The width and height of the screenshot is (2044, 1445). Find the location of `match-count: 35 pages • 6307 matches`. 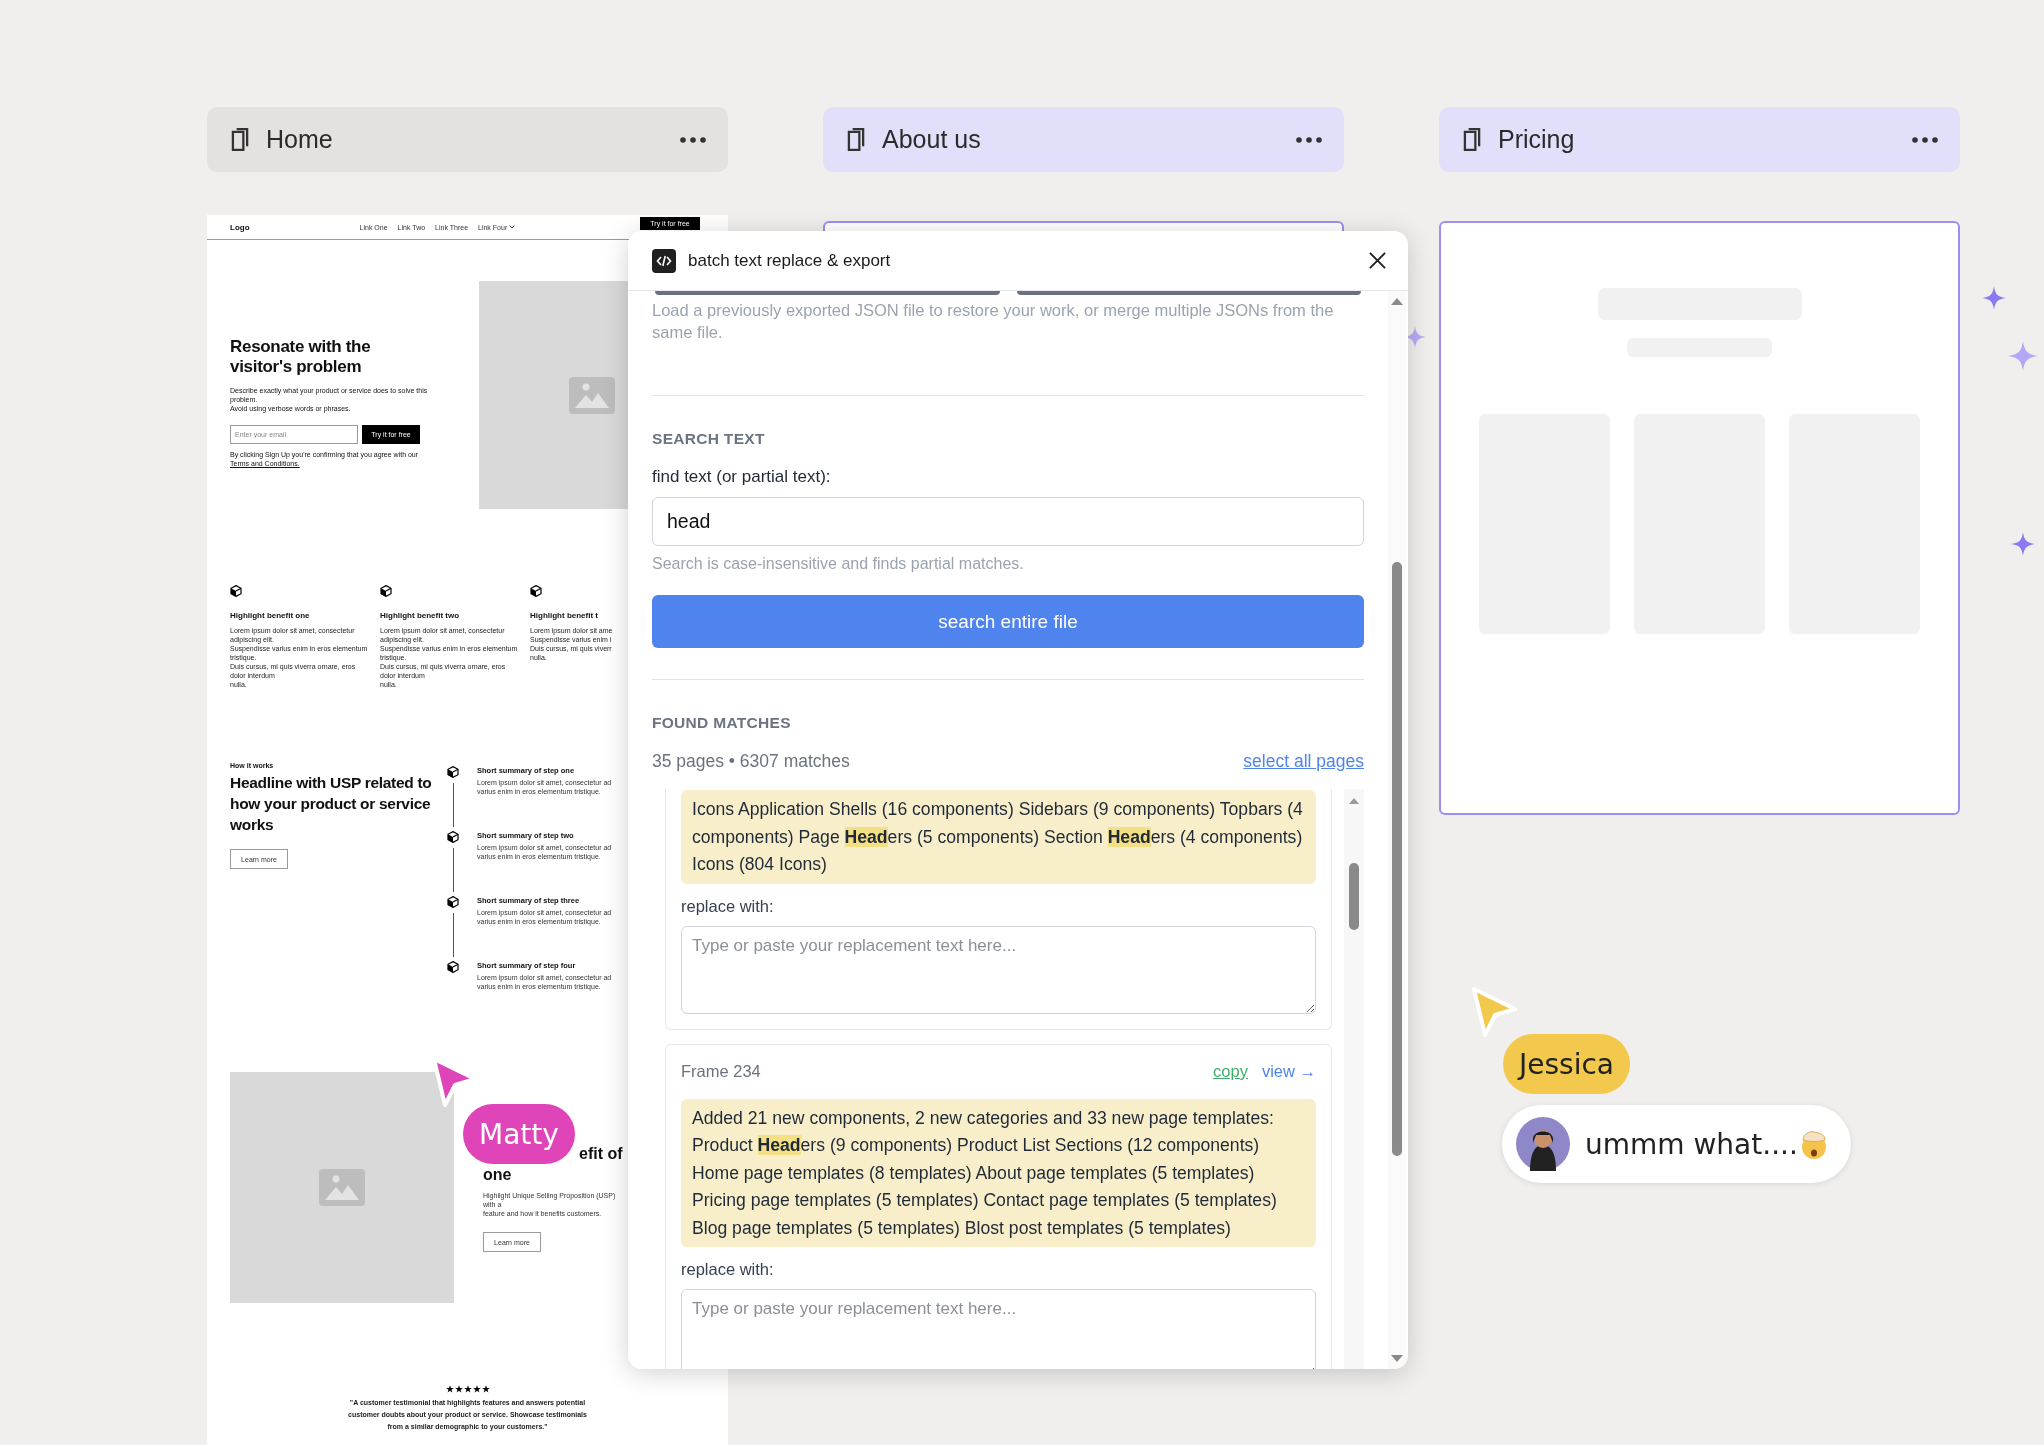

match-count: 35 pages • 6307 matches is located at coordinates (751, 761).